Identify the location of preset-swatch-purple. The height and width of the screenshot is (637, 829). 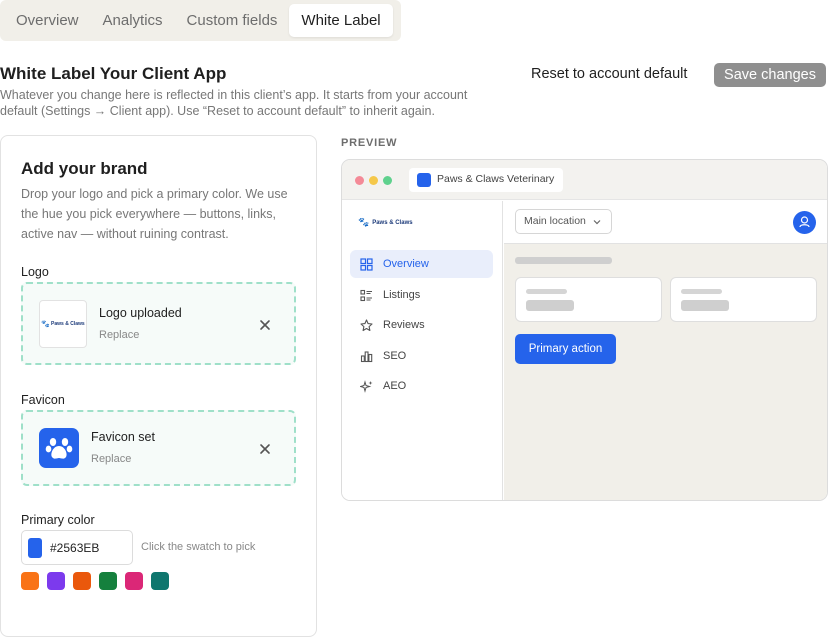
(56, 581).